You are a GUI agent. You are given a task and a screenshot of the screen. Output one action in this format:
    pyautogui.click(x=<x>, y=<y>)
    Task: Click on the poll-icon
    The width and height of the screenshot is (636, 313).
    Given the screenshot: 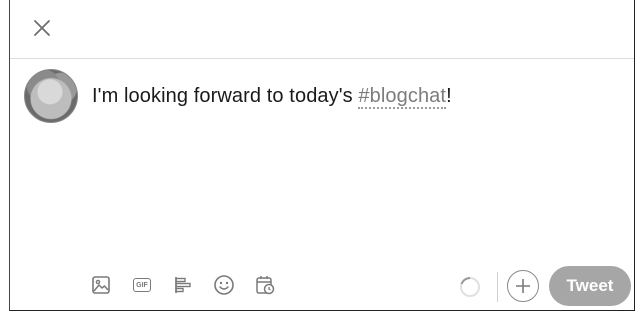 What is the action you would take?
    pyautogui.click(x=183, y=285)
    